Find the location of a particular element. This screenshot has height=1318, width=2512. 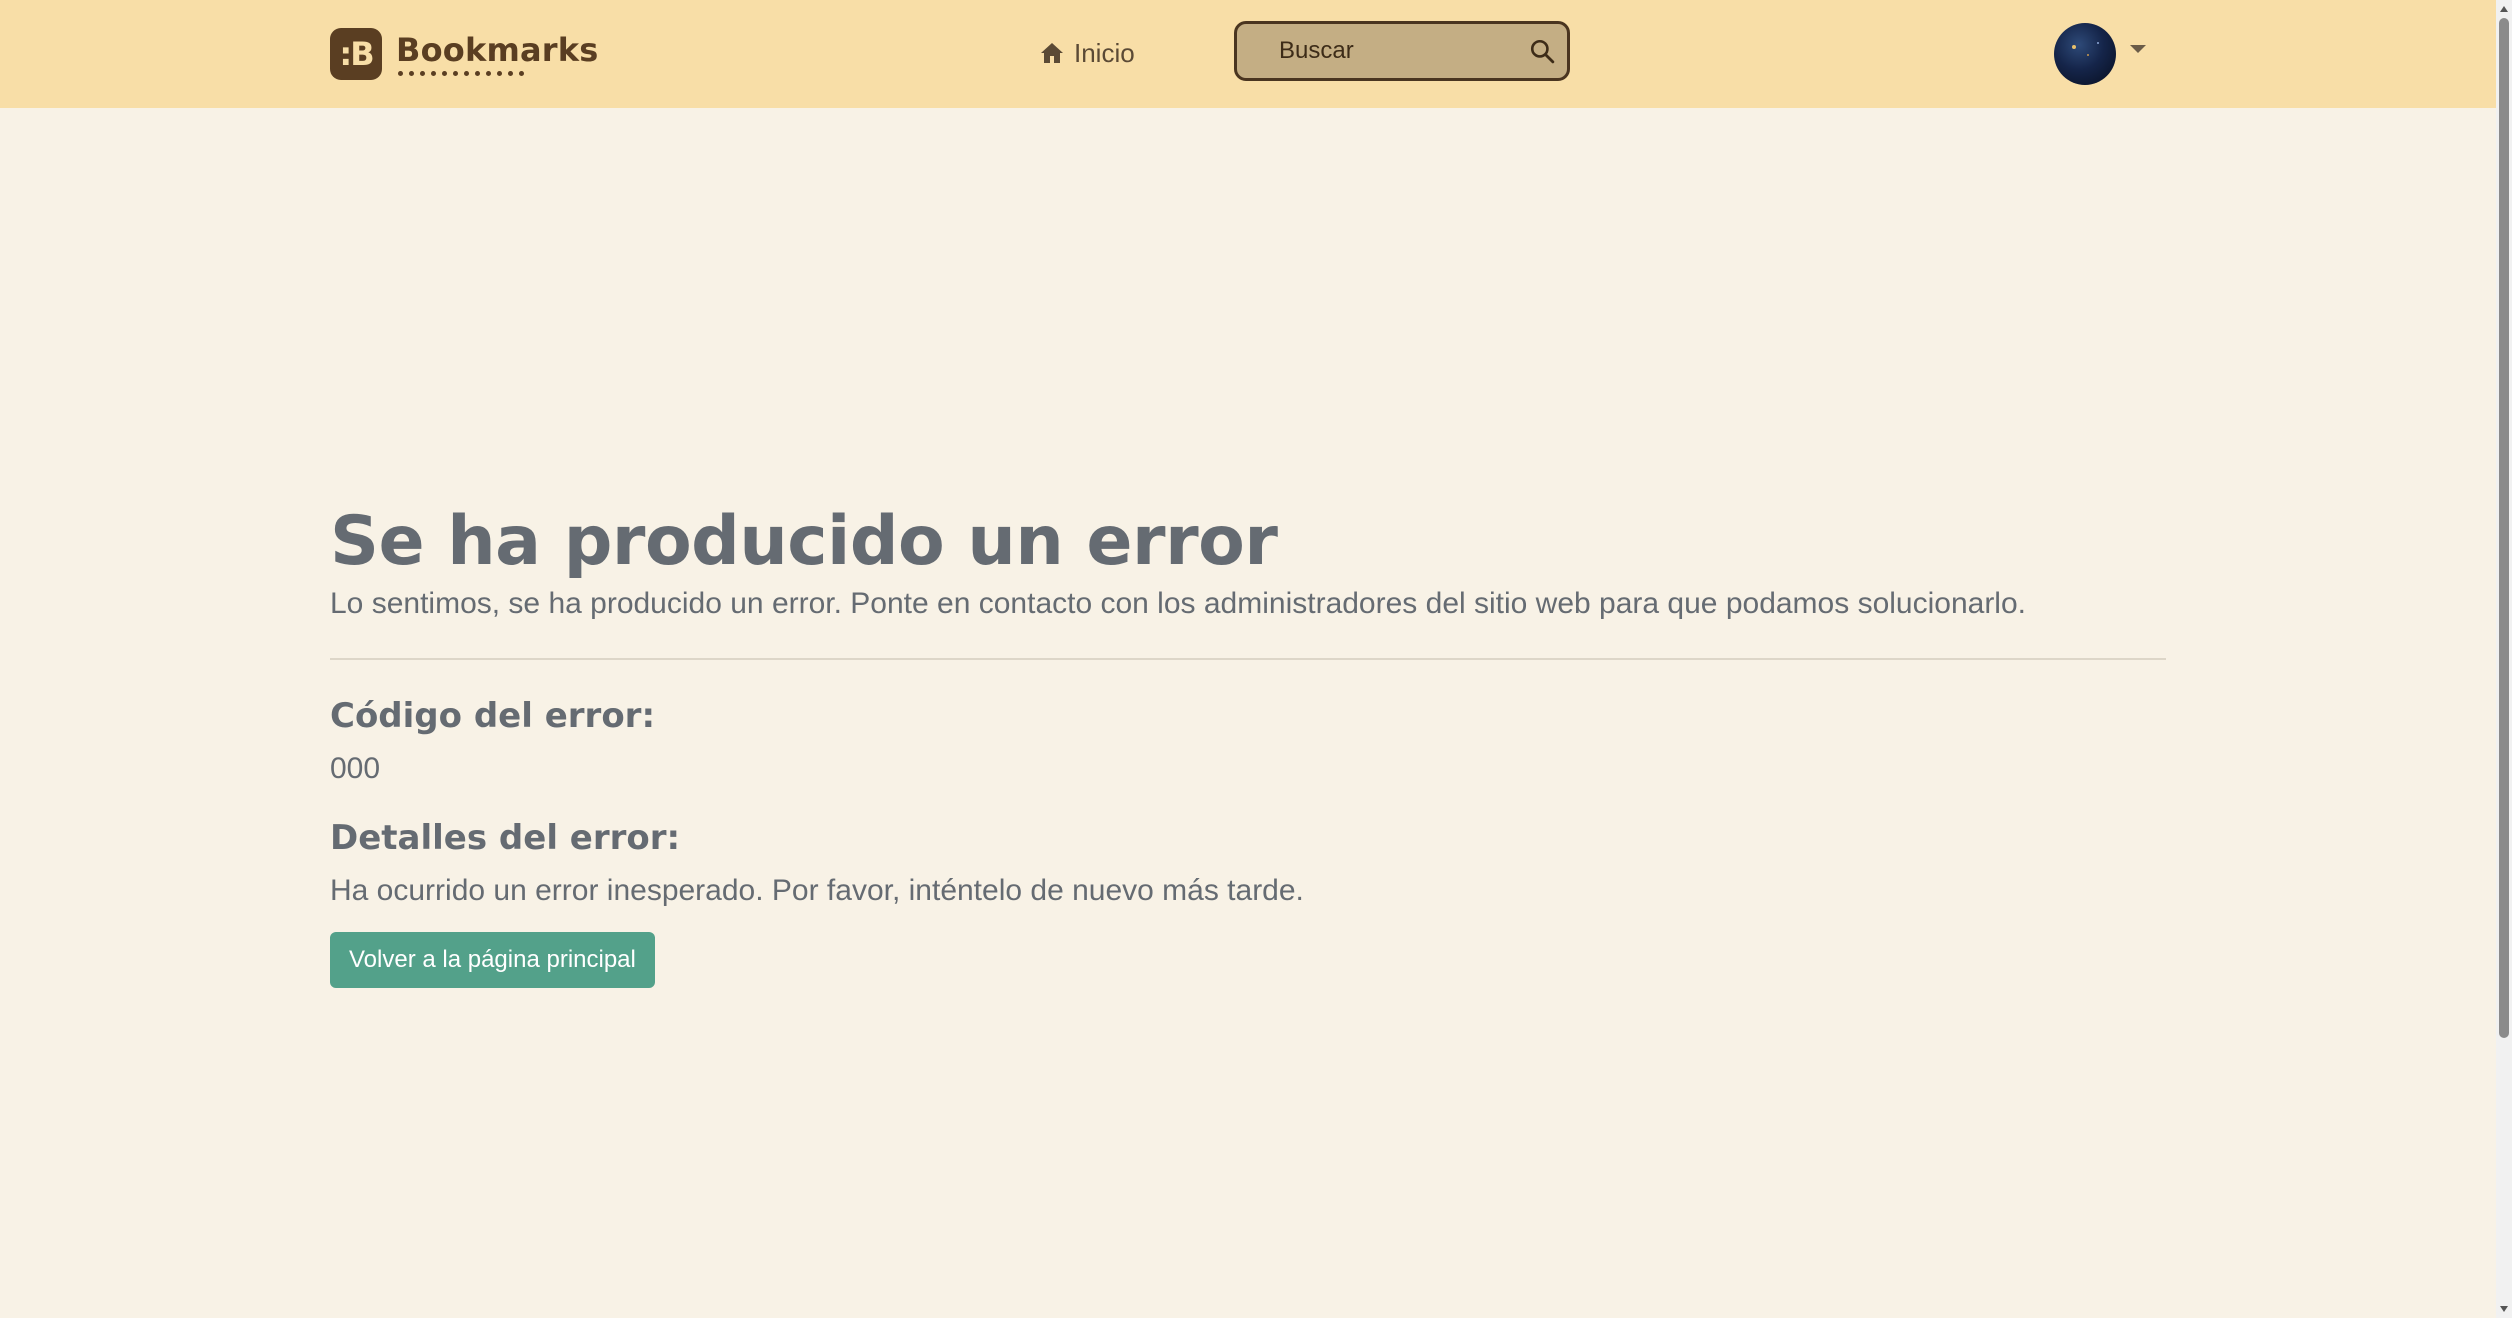

scroll-down-arrow-icon is located at coordinates (2504, 1309).